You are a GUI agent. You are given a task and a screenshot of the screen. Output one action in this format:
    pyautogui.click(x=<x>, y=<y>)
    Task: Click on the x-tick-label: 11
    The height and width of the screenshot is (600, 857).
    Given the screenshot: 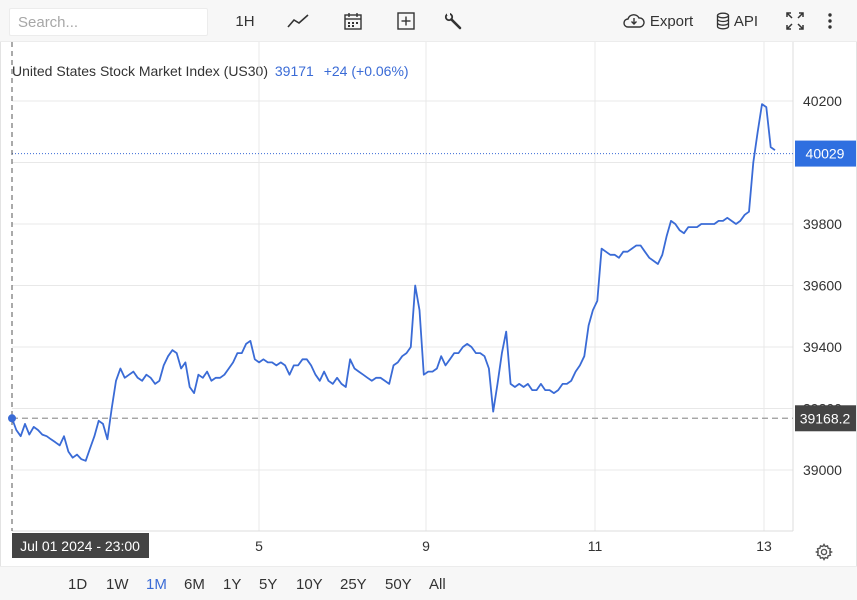 What is the action you would take?
    pyautogui.click(x=595, y=546)
    